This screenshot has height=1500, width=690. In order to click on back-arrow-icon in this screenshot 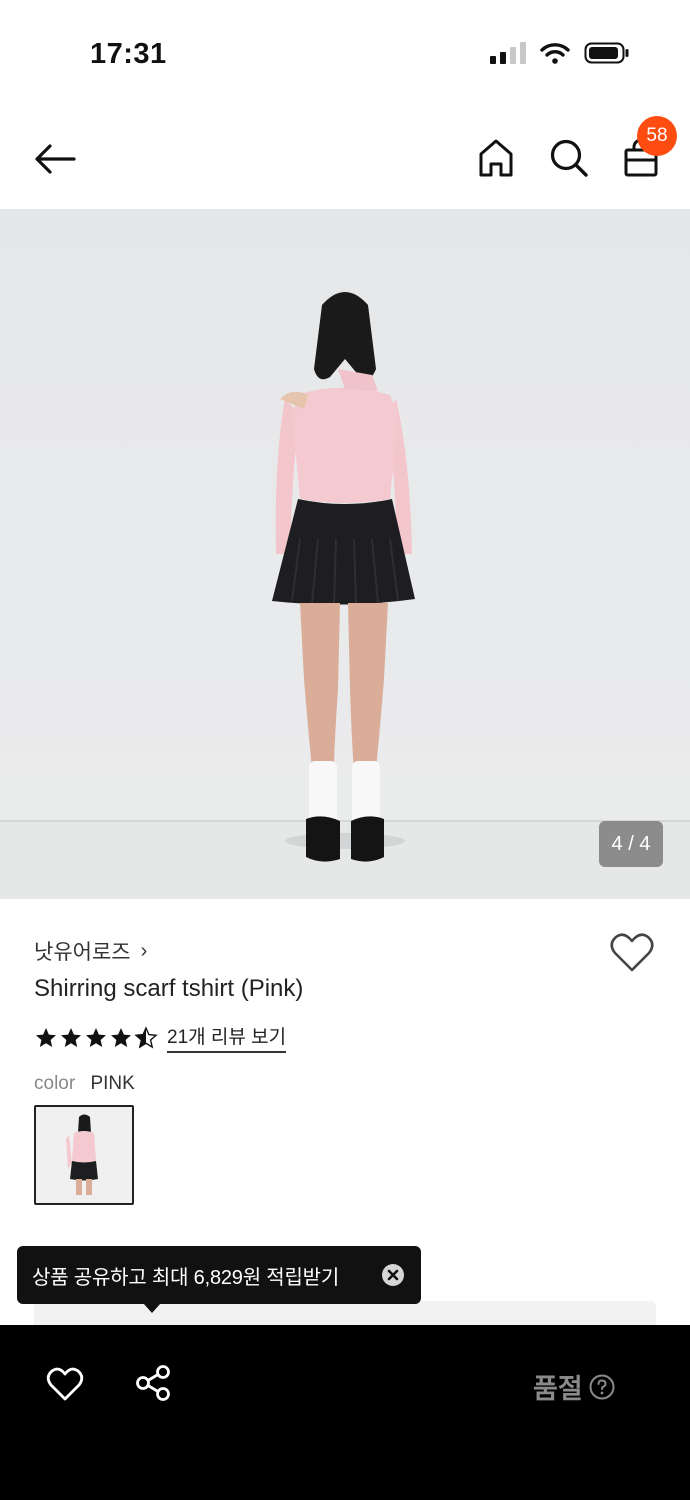, I will do `click(54, 160)`.